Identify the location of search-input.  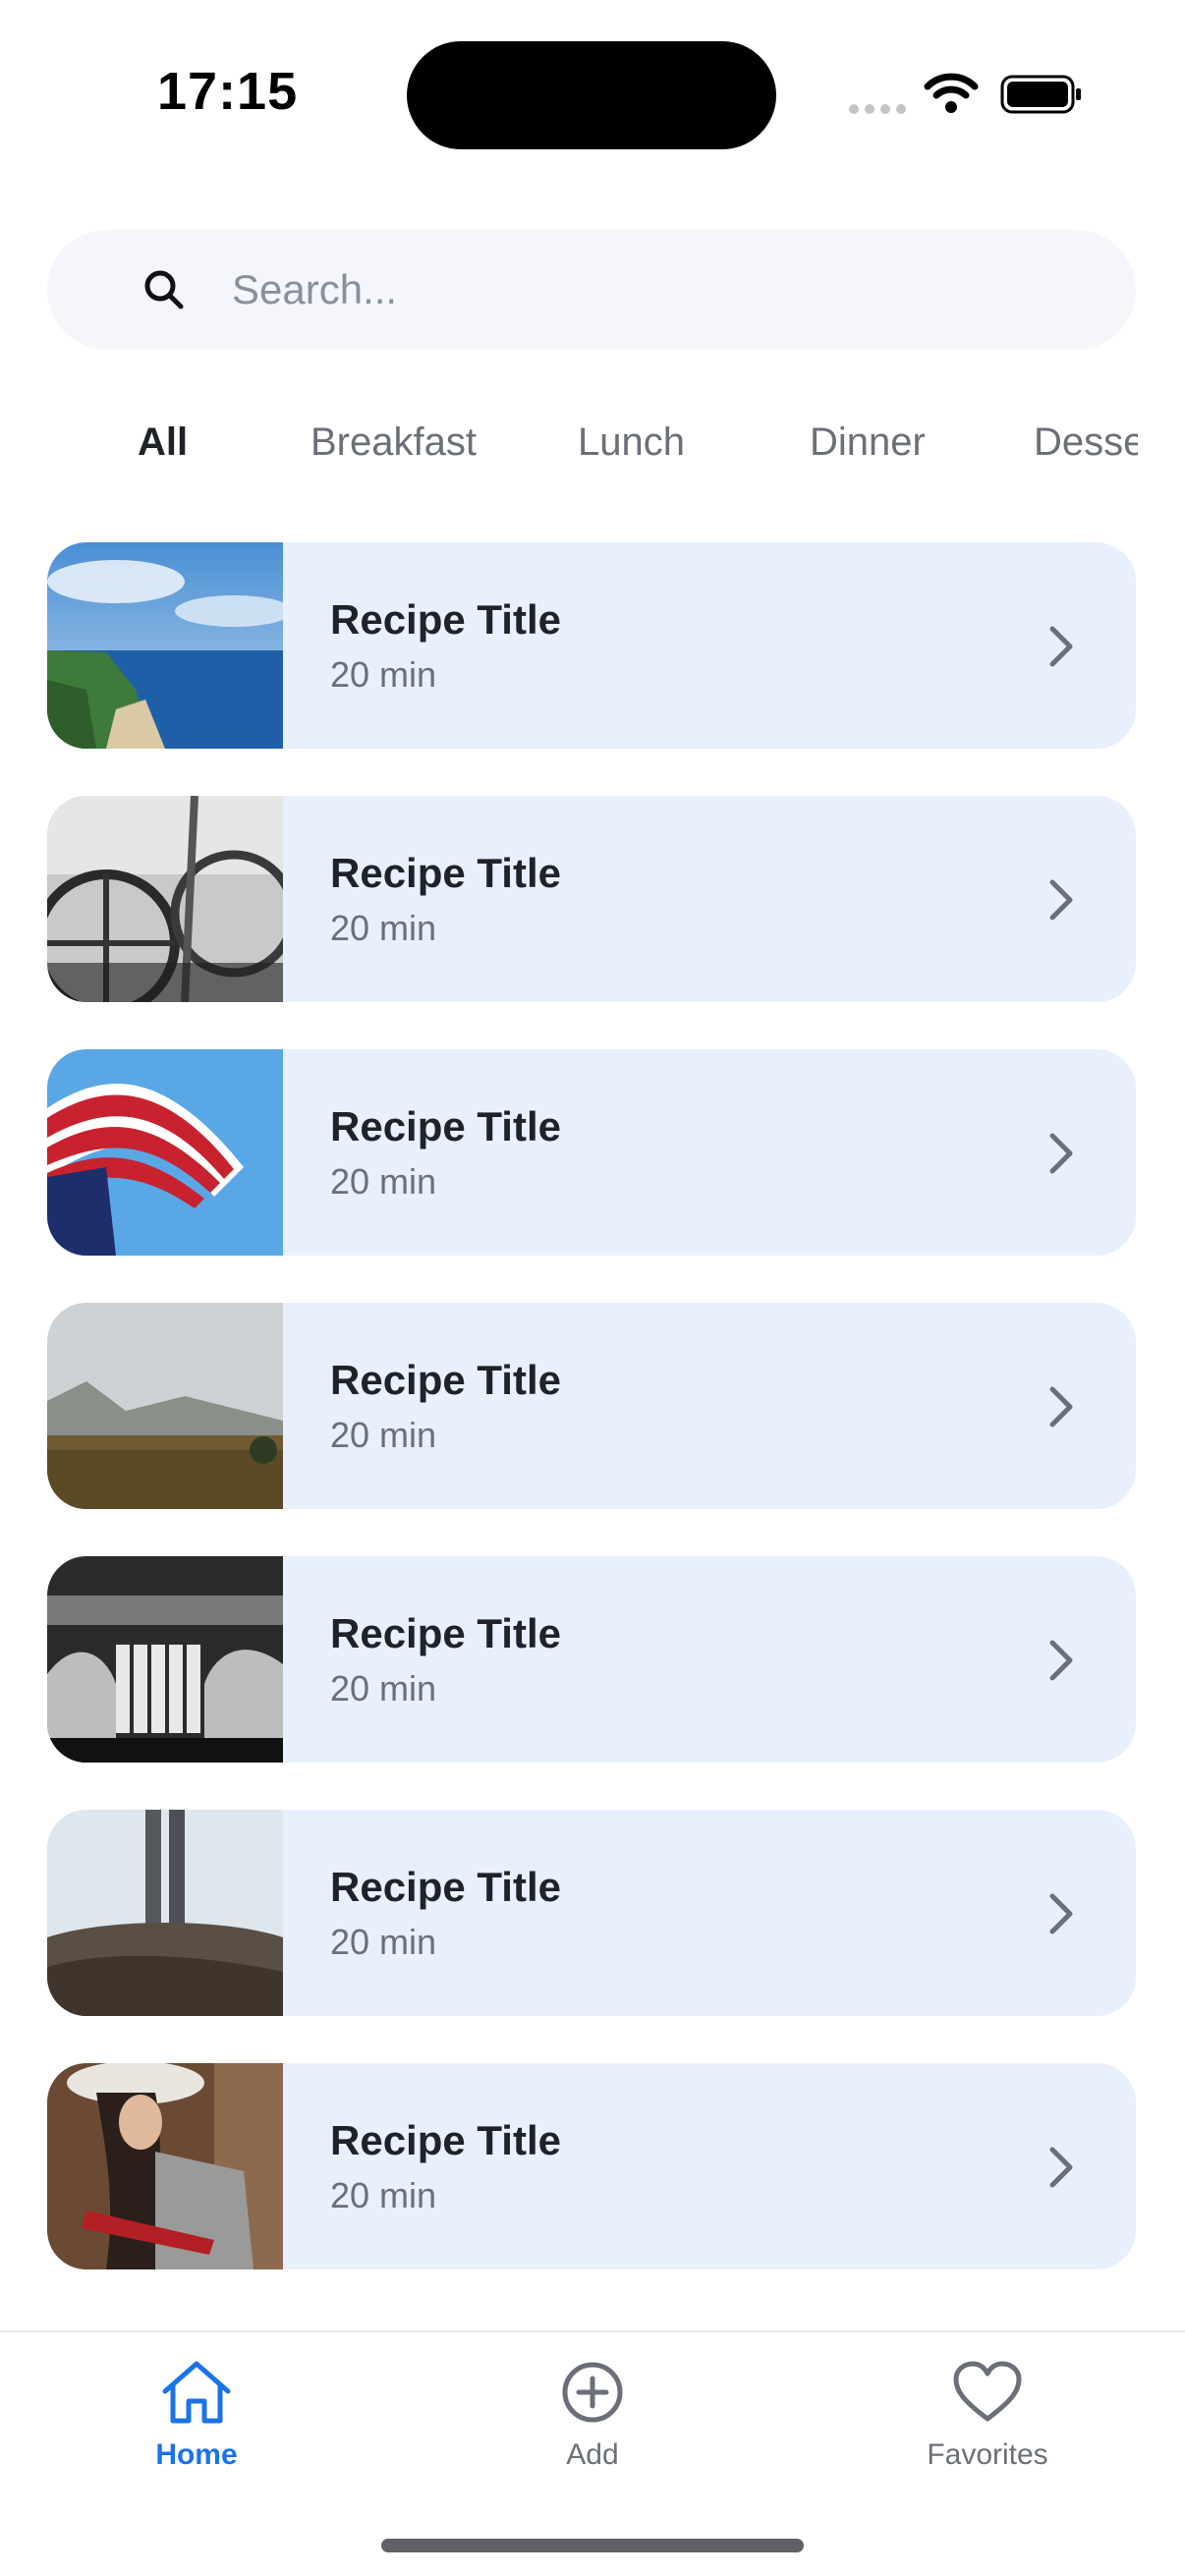
(625, 289).